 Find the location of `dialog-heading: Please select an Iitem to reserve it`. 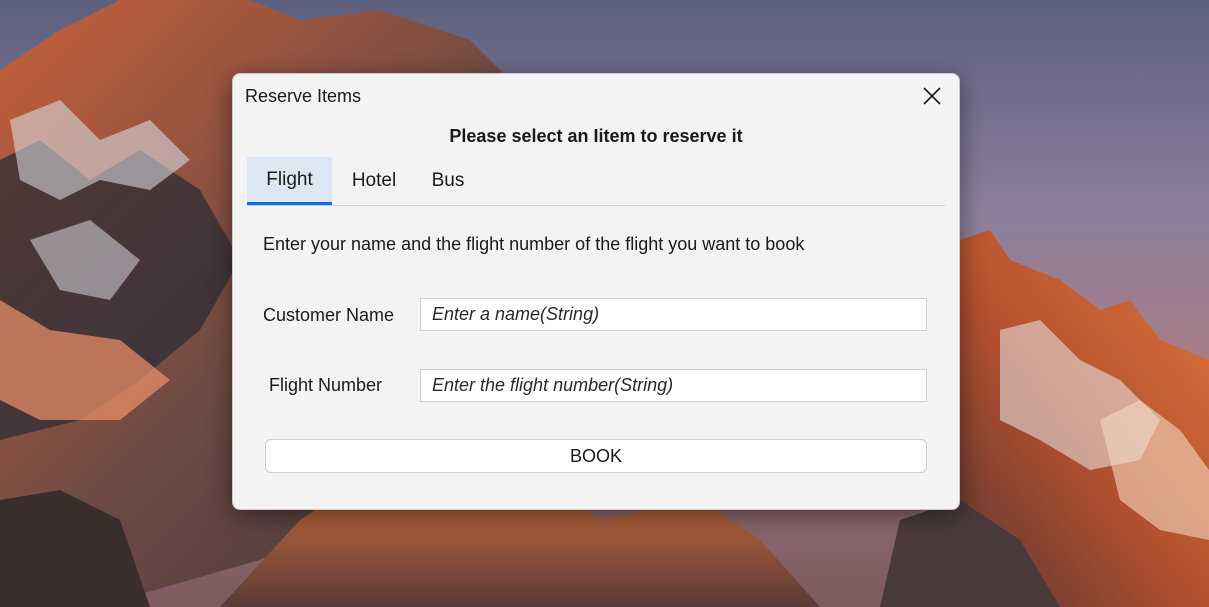

dialog-heading: Please select an Iitem to reserve it is located at coordinates (596, 136).